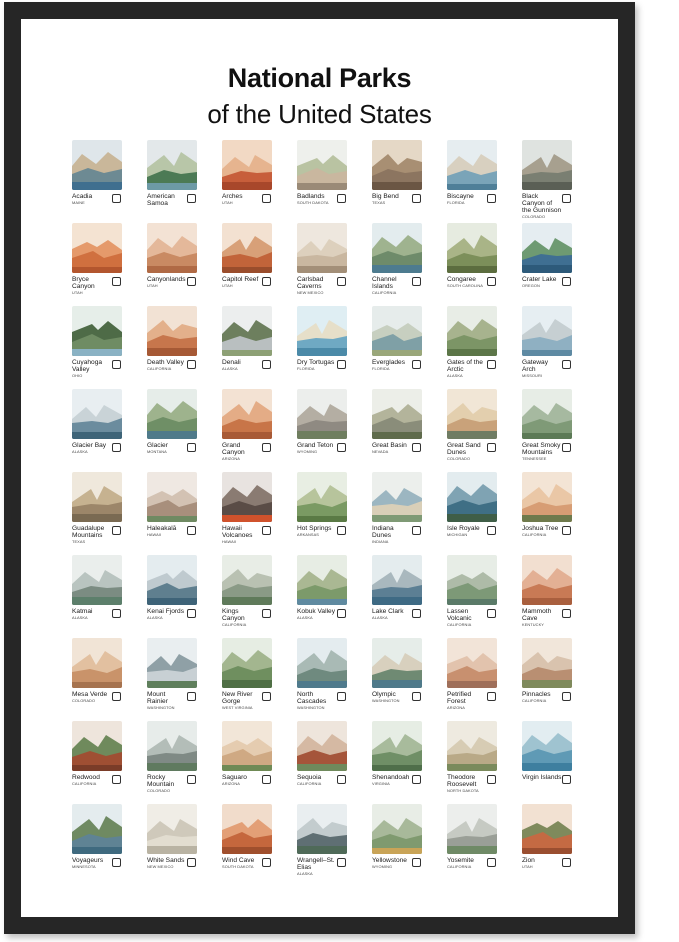 Image resolution: width=679 pixels, height=942 pixels. What do you see at coordinates (89, 445) in the screenshot?
I see `park-name-text: Glacier Bay` at bounding box center [89, 445].